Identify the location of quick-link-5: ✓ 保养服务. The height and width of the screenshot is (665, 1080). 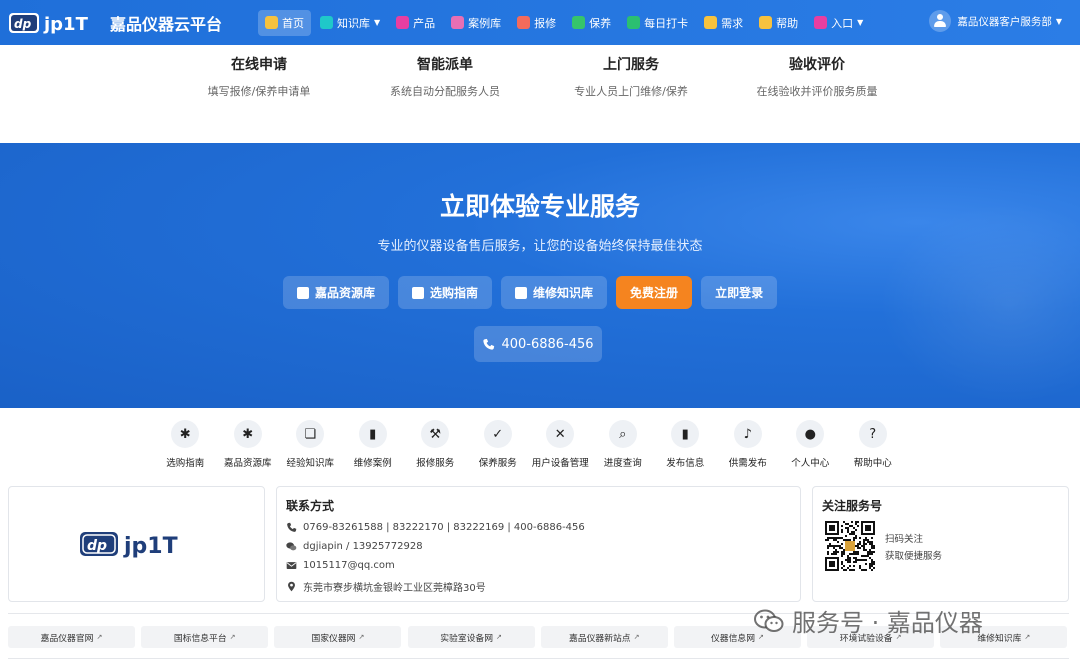
(498, 444).